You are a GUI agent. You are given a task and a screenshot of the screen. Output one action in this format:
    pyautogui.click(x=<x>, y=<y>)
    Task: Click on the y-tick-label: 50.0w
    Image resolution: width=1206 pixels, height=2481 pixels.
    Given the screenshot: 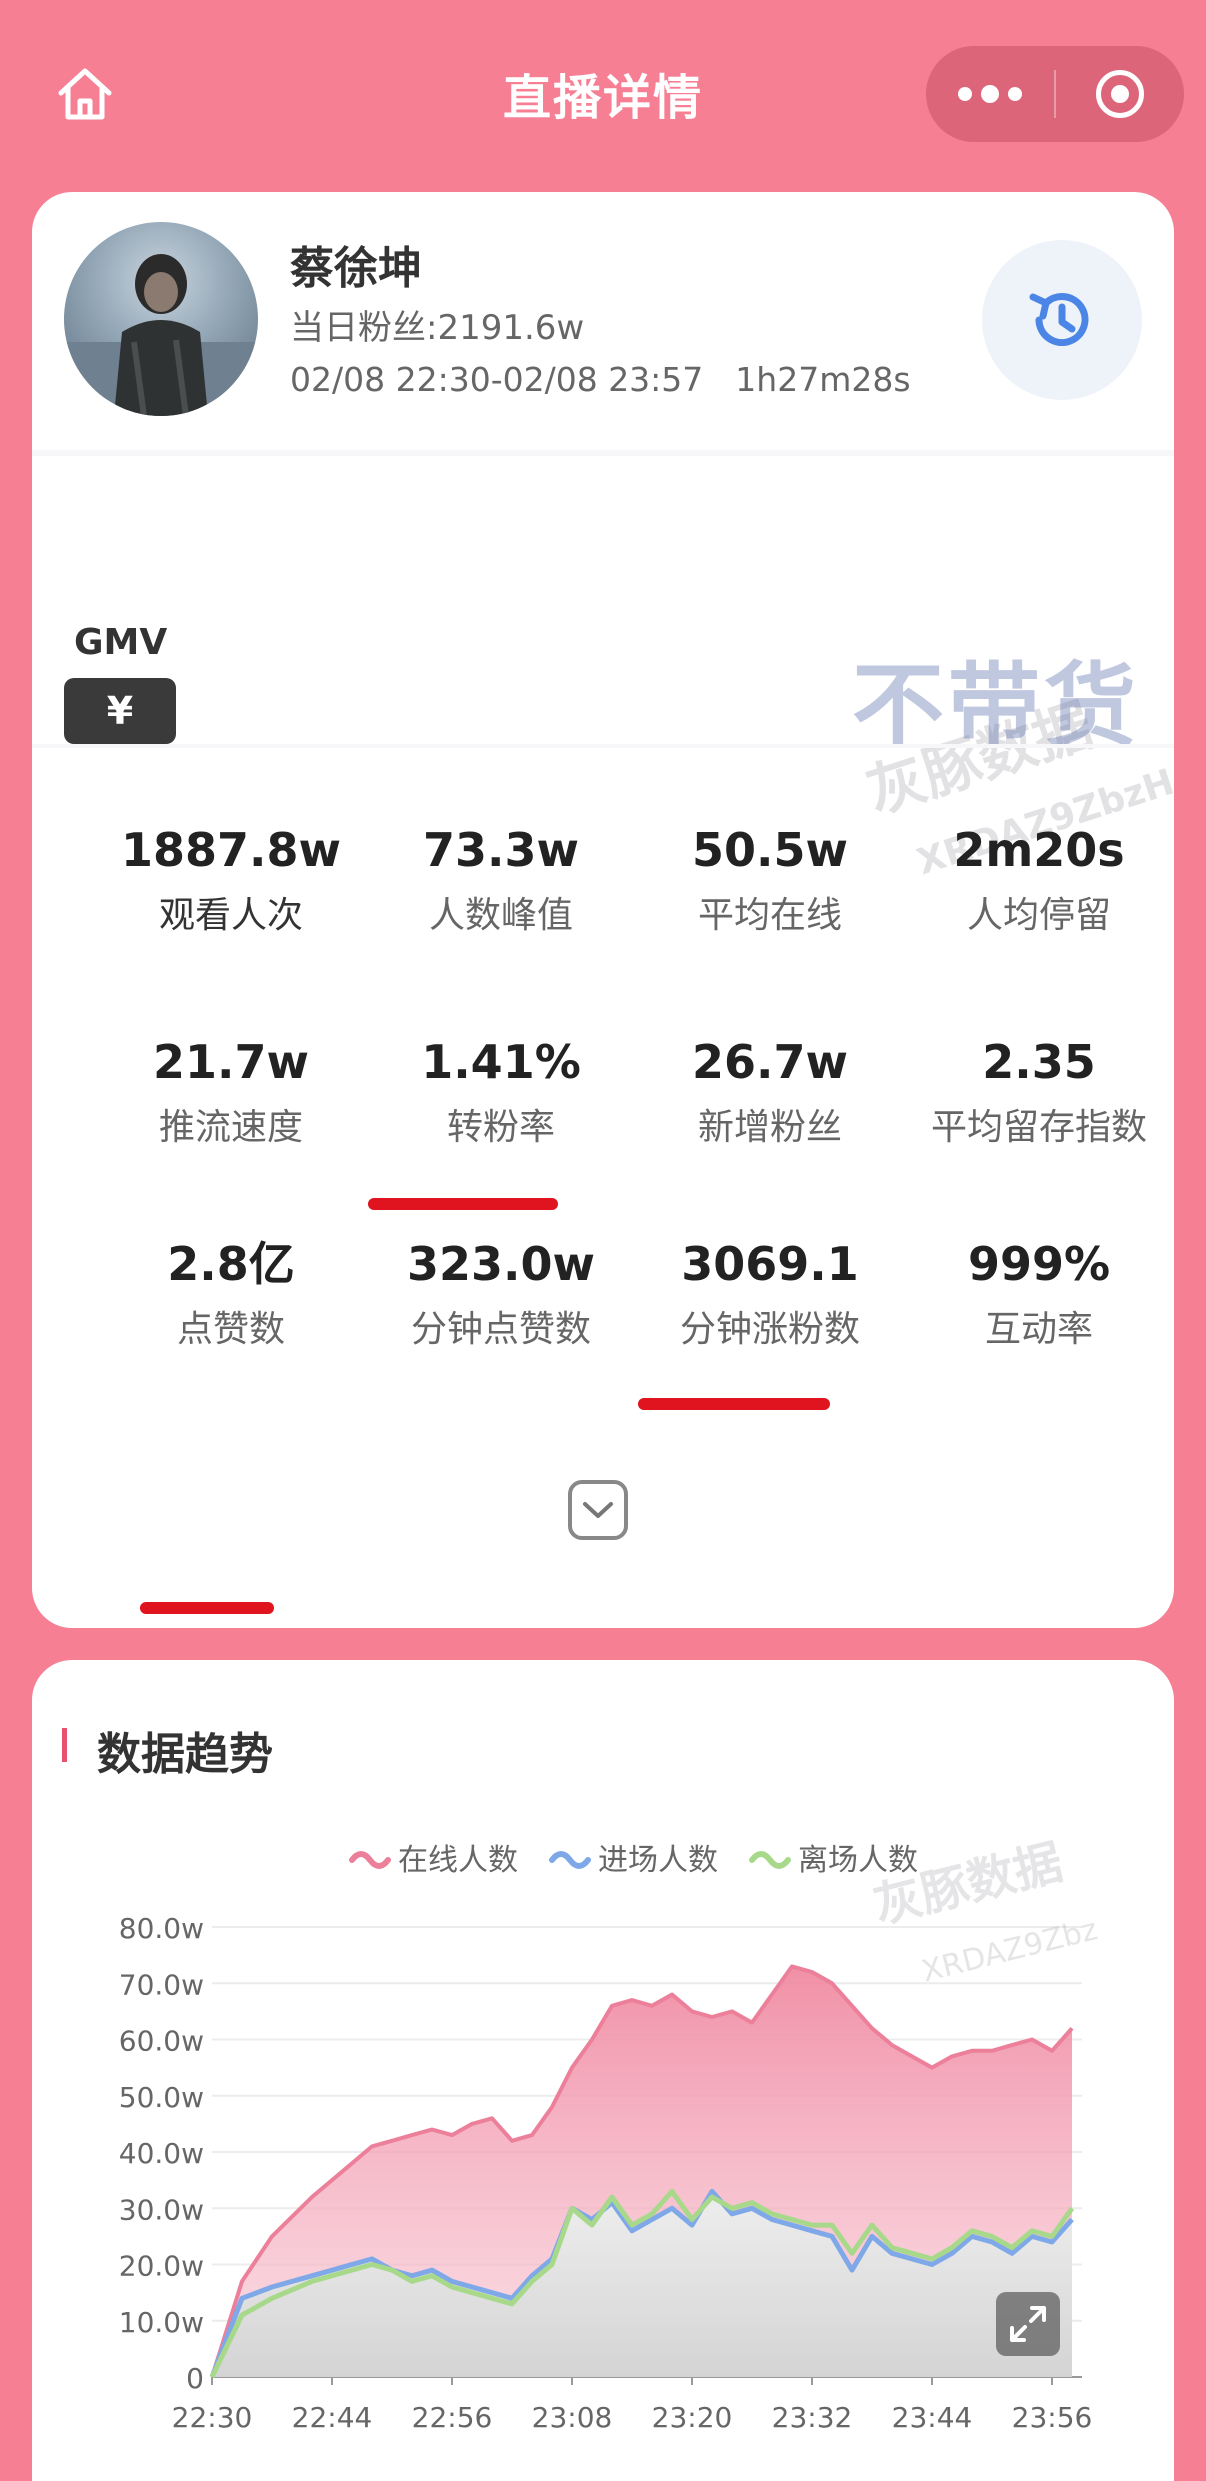 What is the action you would take?
    pyautogui.click(x=161, y=2097)
    